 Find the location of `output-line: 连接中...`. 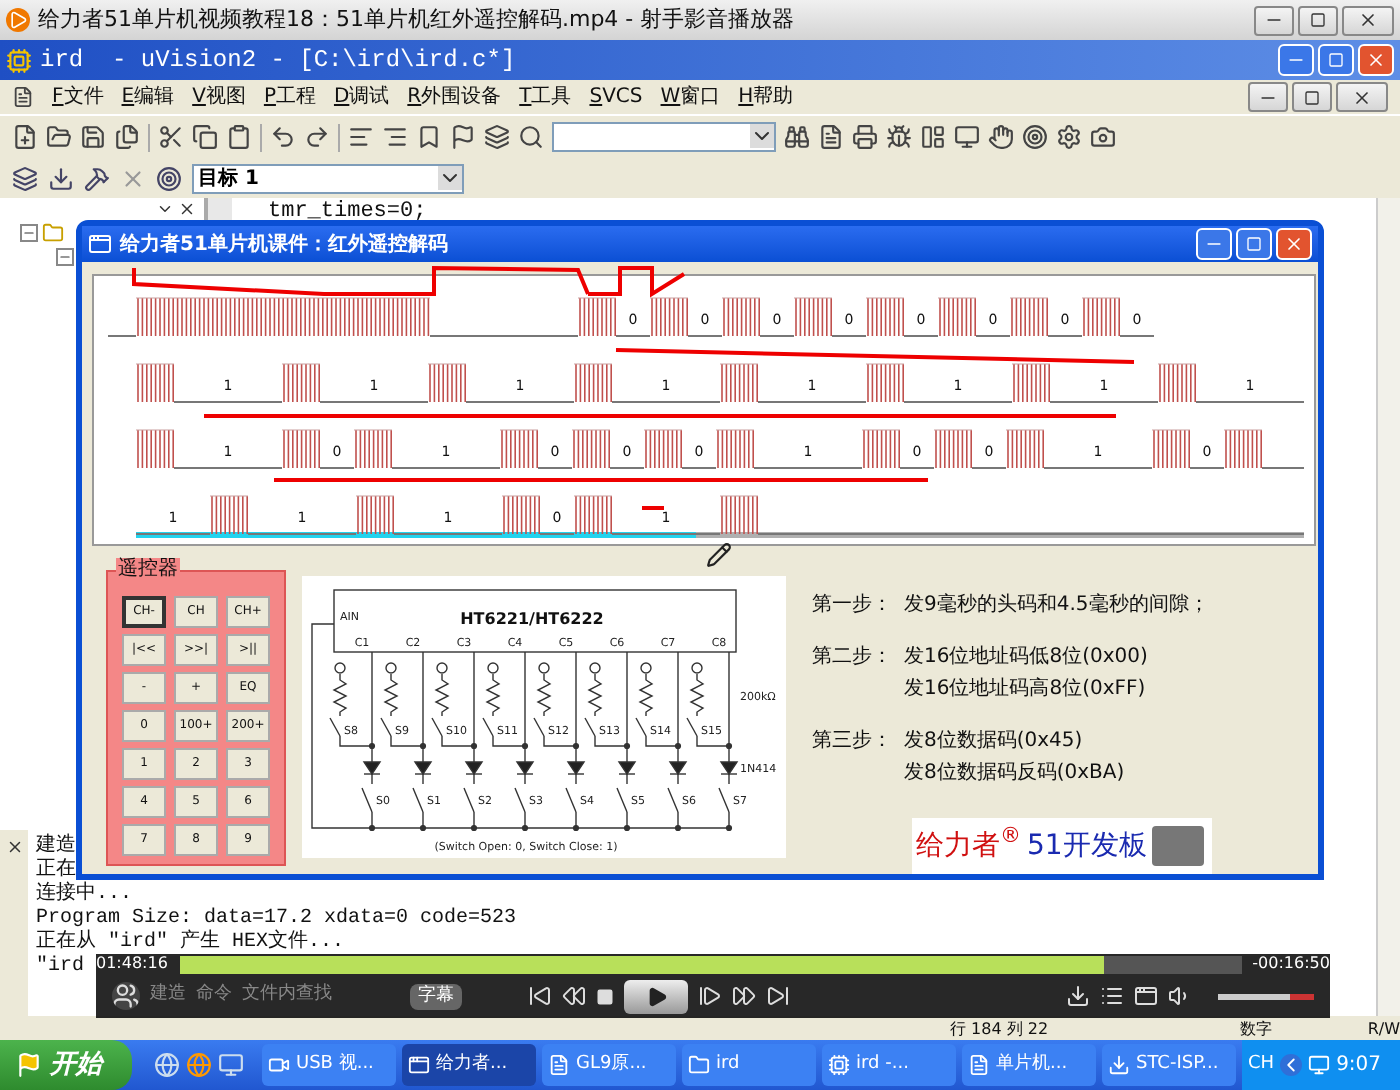

output-line: 连接中... is located at coordinates (84, 896).